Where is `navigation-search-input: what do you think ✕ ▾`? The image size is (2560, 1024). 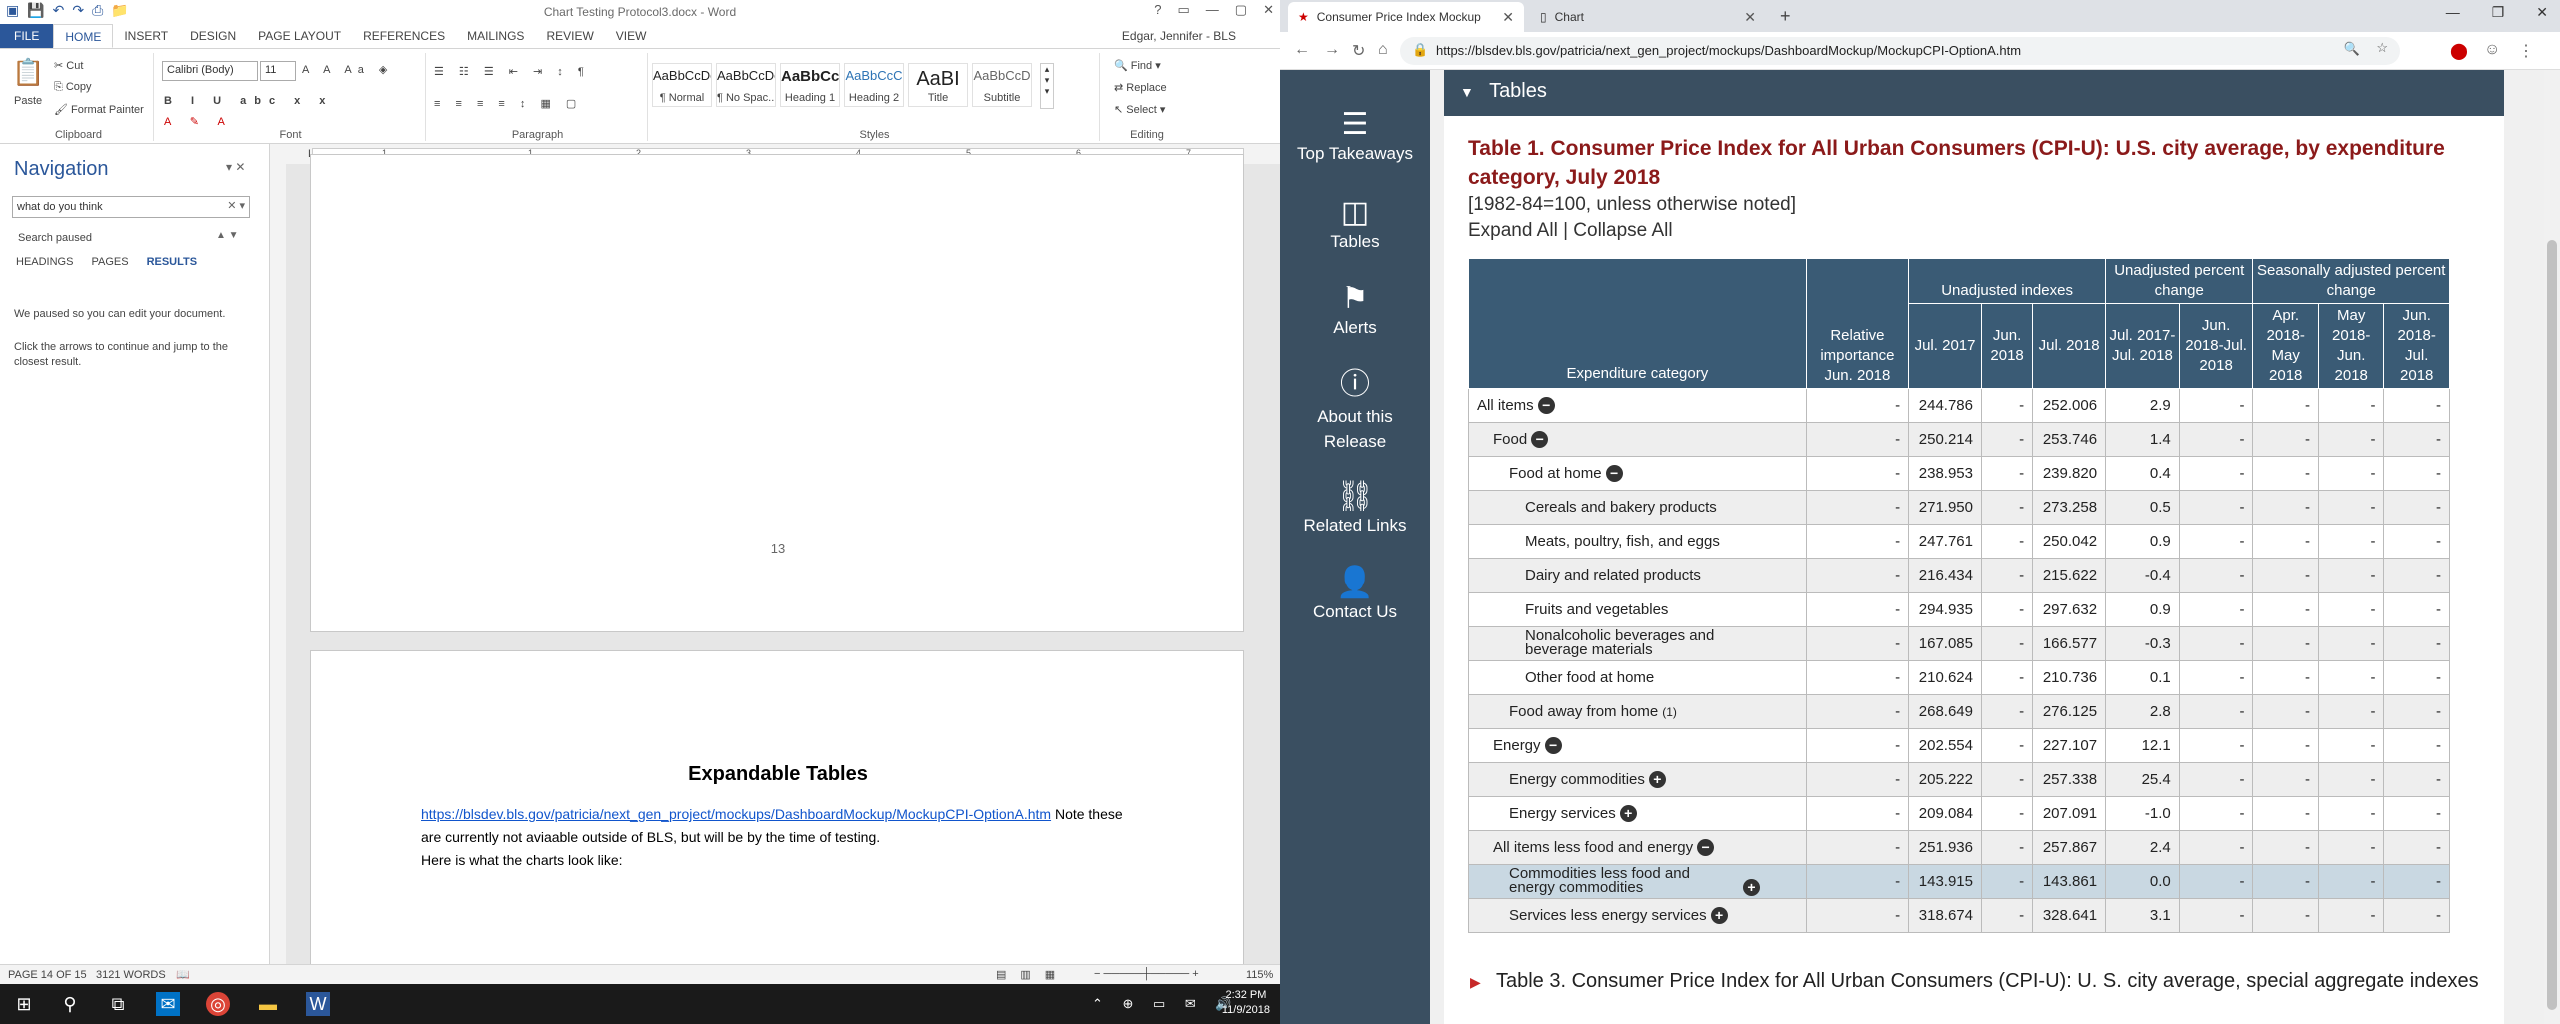
navigation-search-input: what do you think ✕ ▾ is located at coordinates (131, 207).